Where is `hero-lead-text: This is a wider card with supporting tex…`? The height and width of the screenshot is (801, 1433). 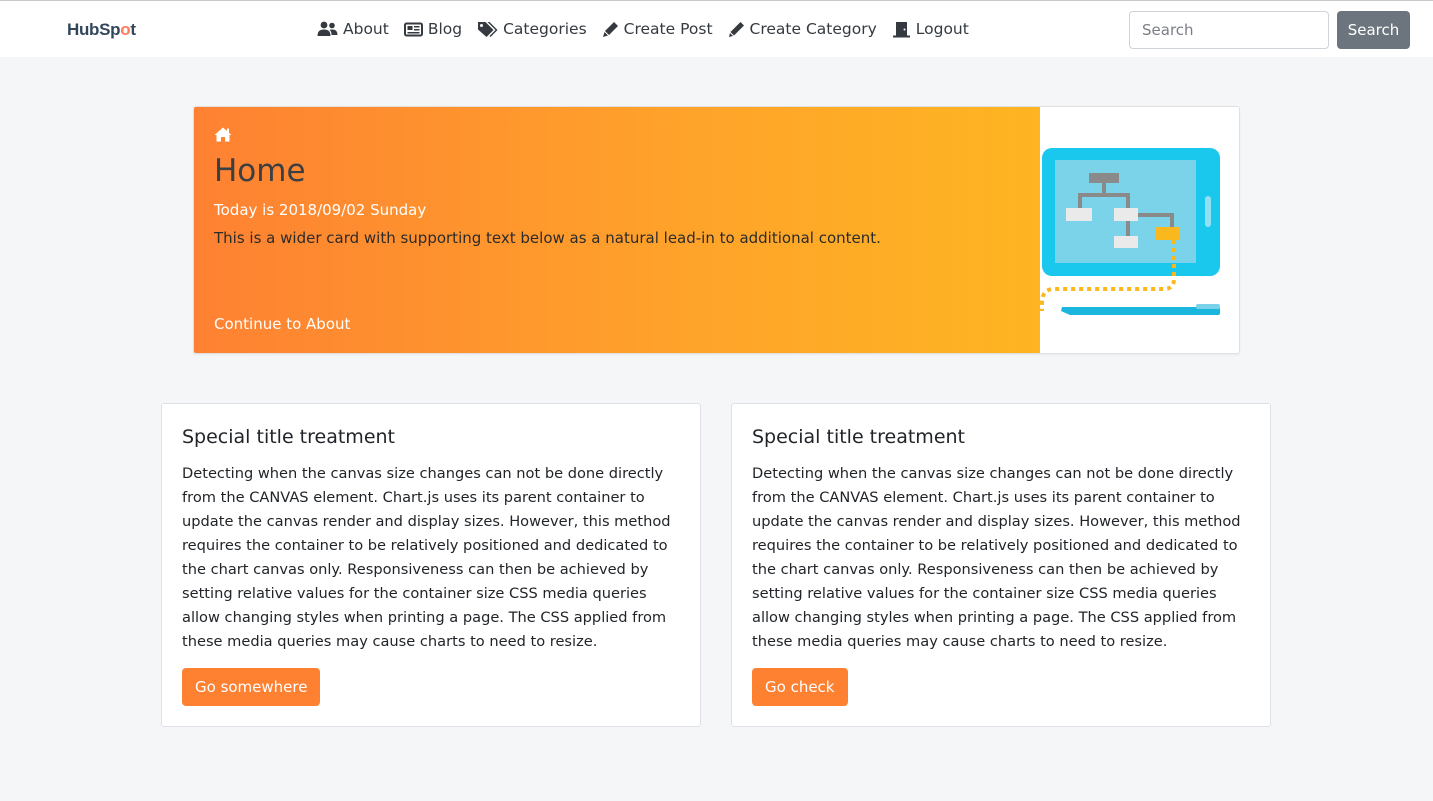 hero-lead-text: This is a wider card with supporting tex… is located at coordinates (547, 238).